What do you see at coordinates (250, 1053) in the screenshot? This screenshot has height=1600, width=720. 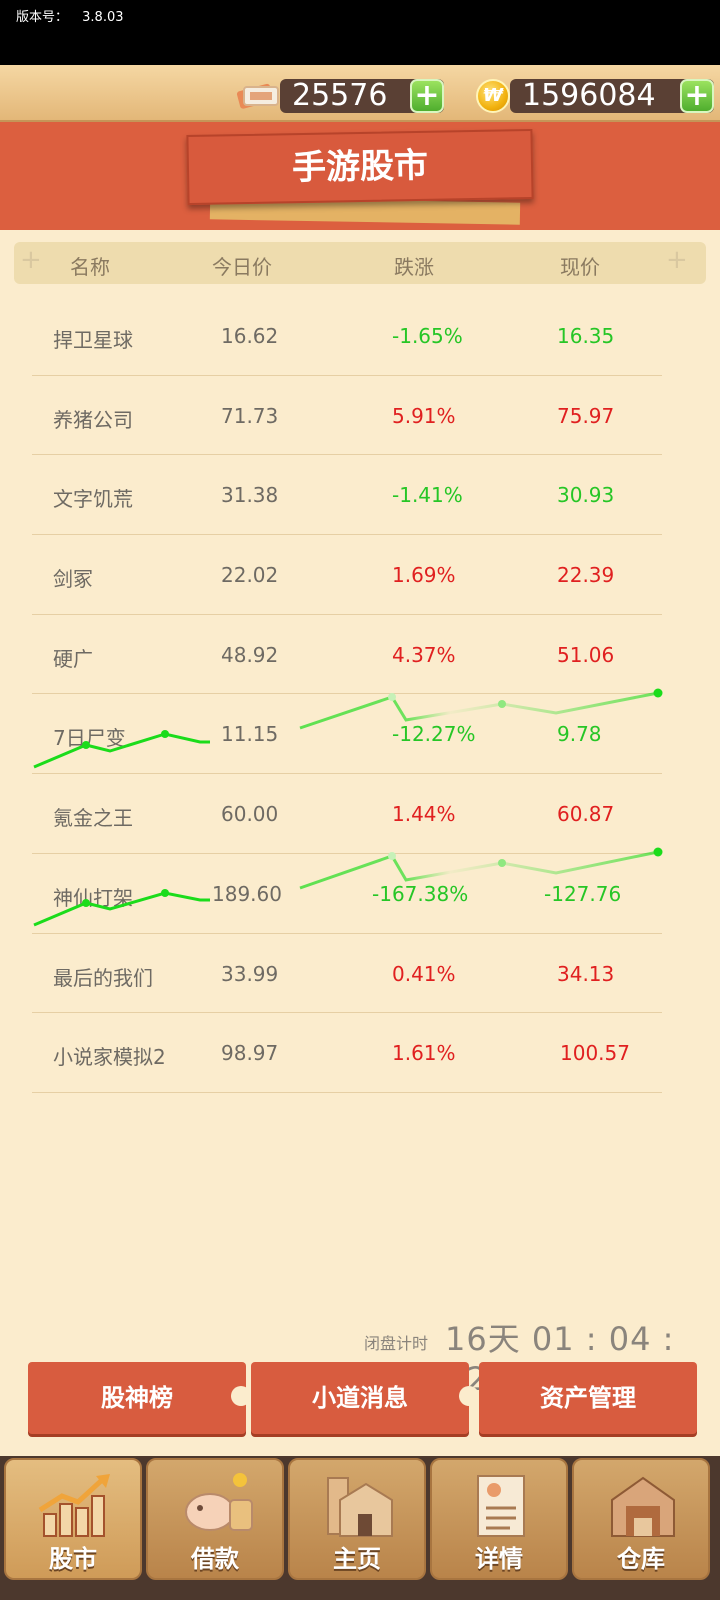 I see `stock-today-price: 98.97` at bounding box center [250, 1053].